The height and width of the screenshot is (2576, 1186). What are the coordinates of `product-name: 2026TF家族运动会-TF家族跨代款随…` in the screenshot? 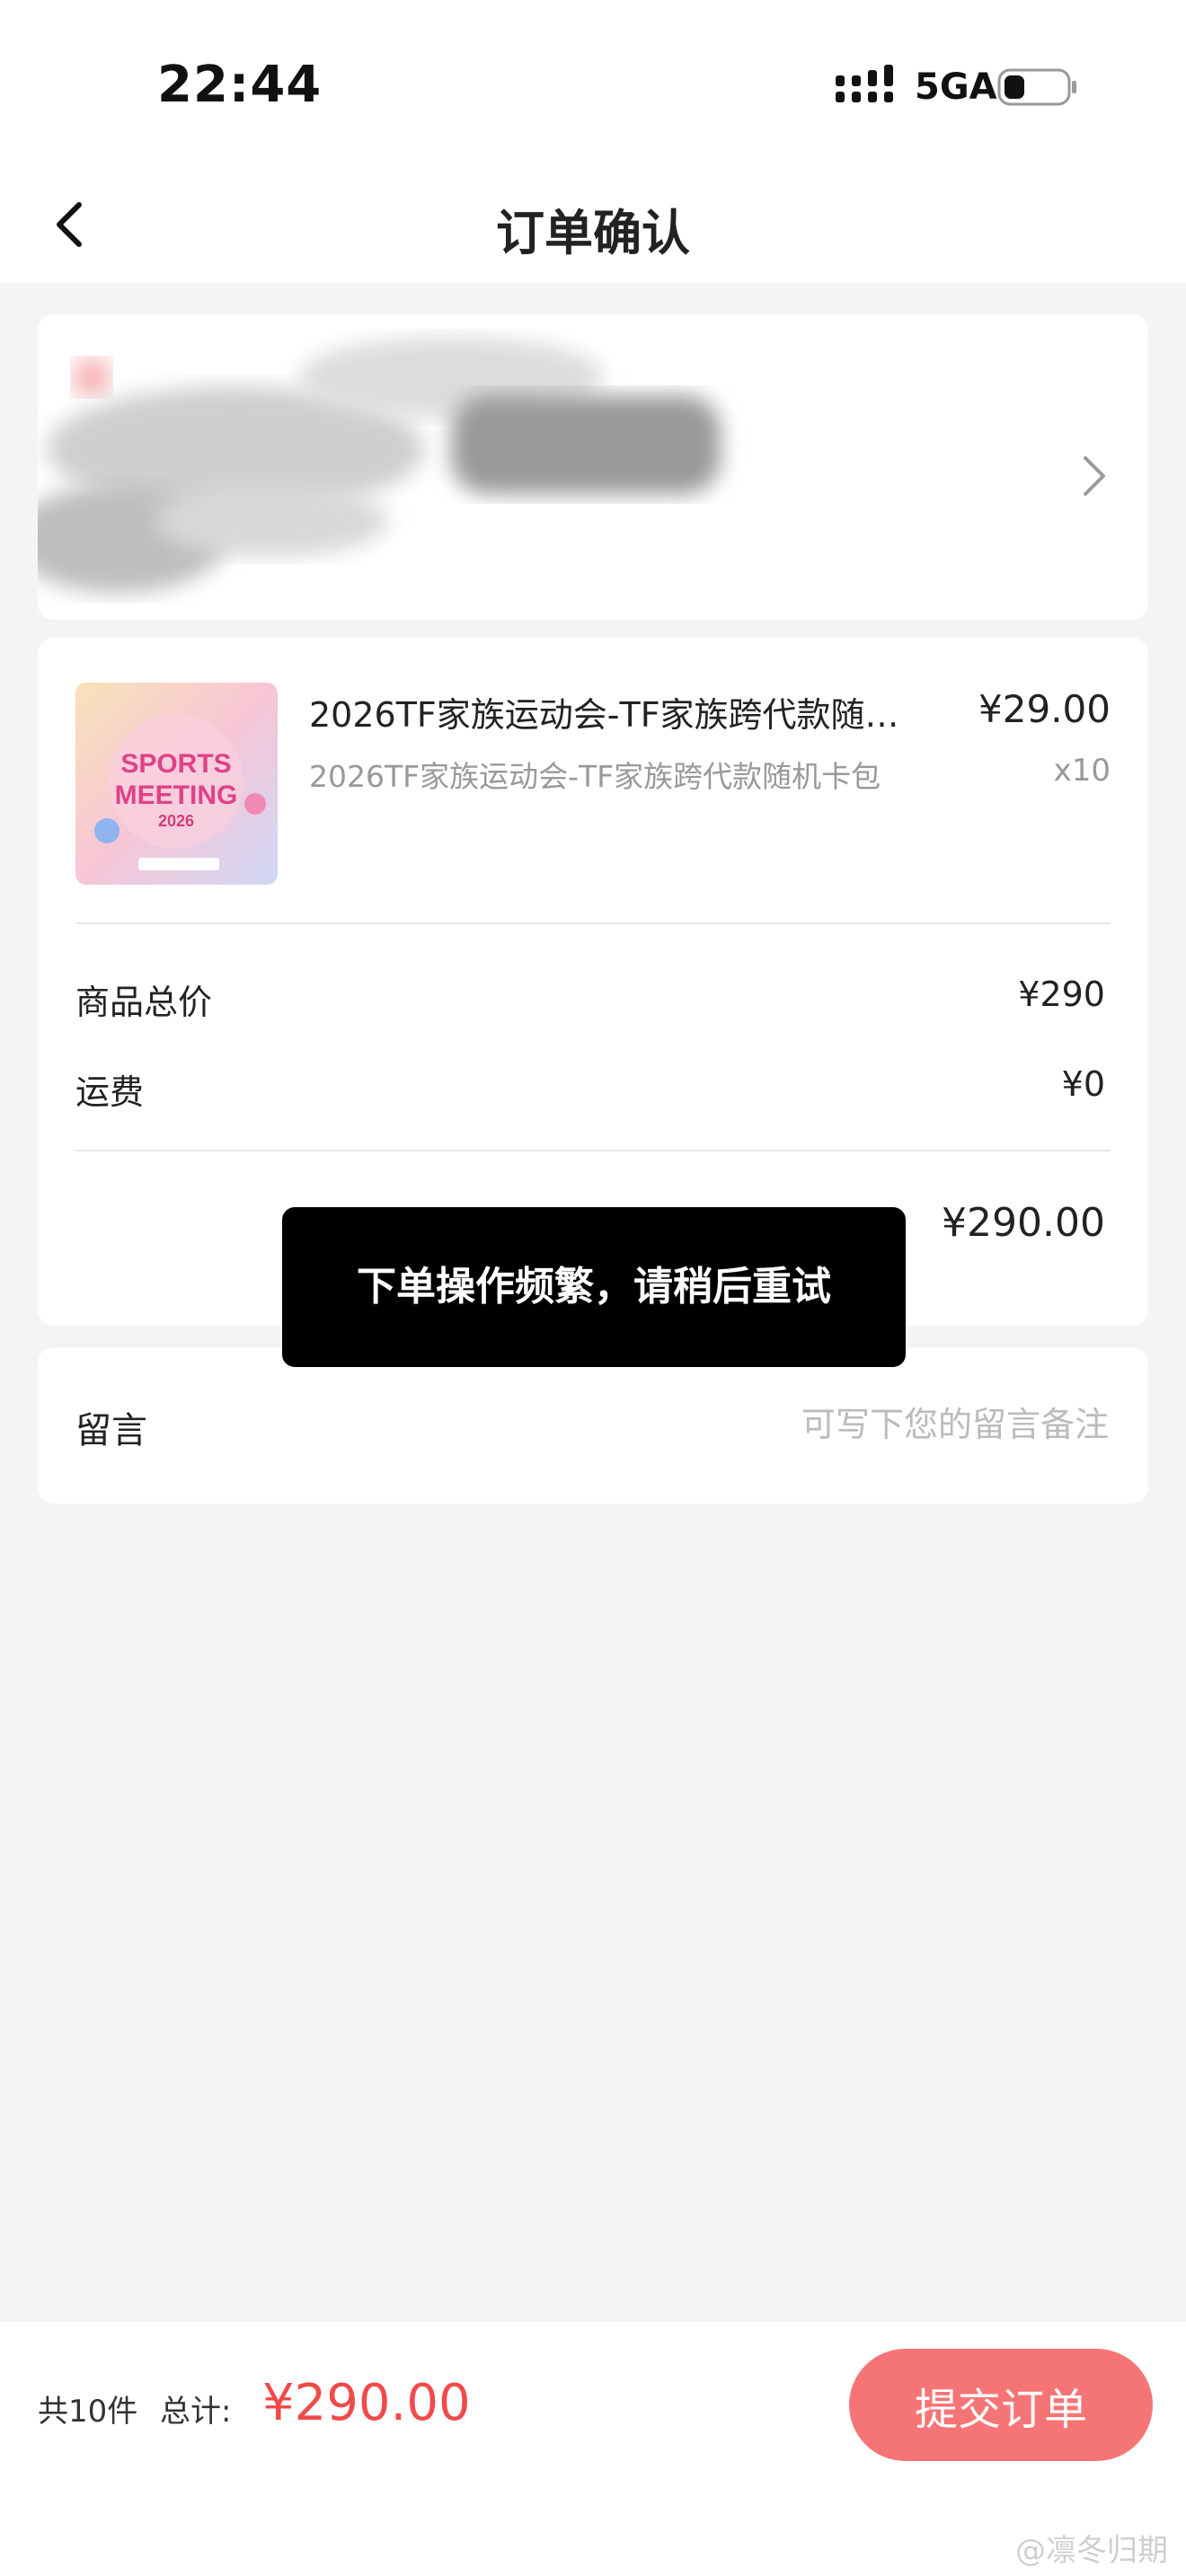 It's located at (604, 715).